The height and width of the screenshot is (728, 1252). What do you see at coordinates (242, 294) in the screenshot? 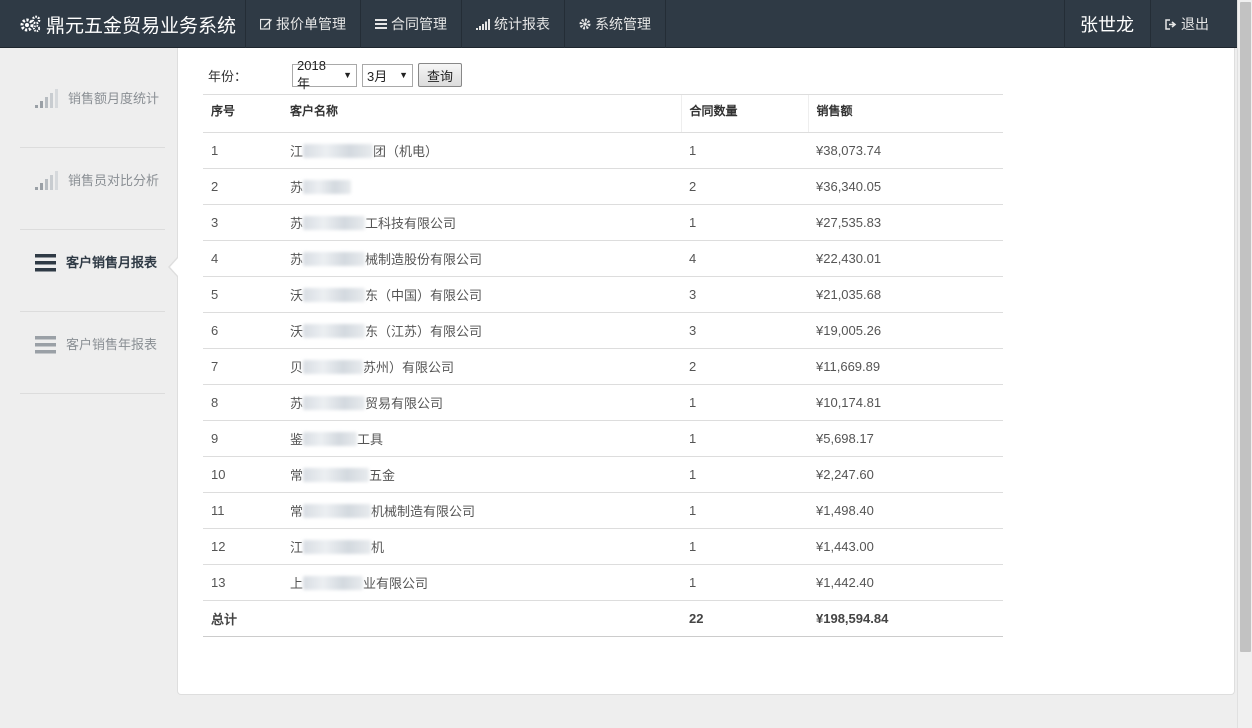
I see `cell-no: 5` at bounding box center [242, 294].